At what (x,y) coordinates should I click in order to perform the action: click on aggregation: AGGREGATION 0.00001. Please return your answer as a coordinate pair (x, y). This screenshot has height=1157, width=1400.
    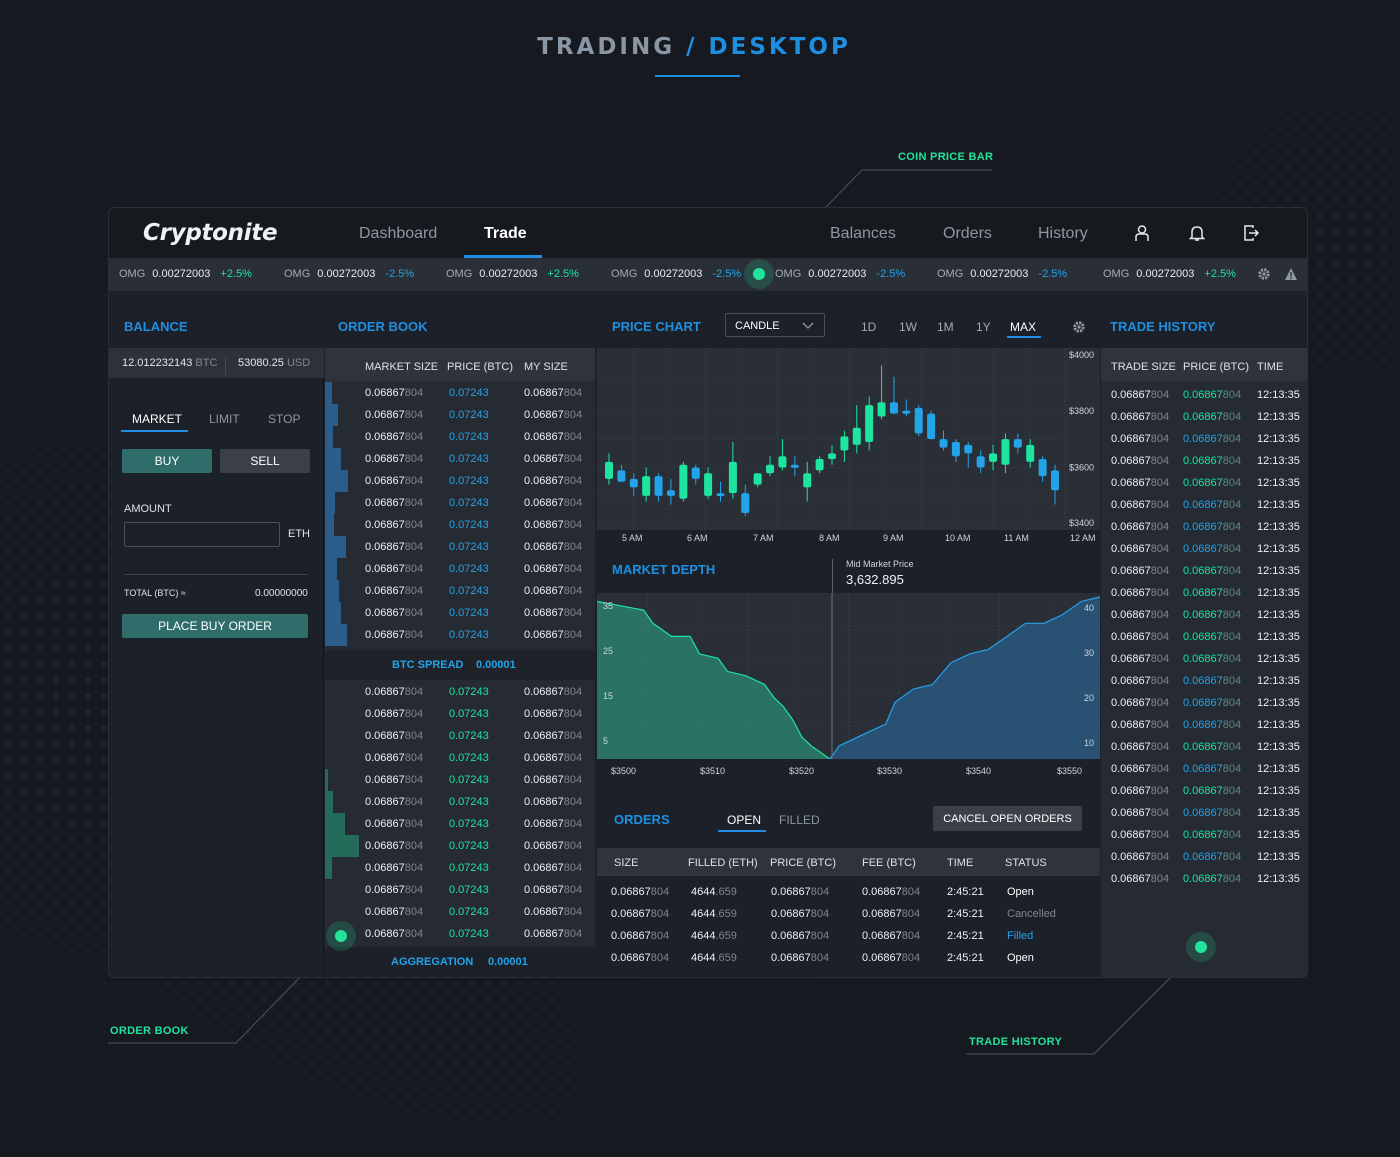
    Looking at the image, I should click on (460, 962).